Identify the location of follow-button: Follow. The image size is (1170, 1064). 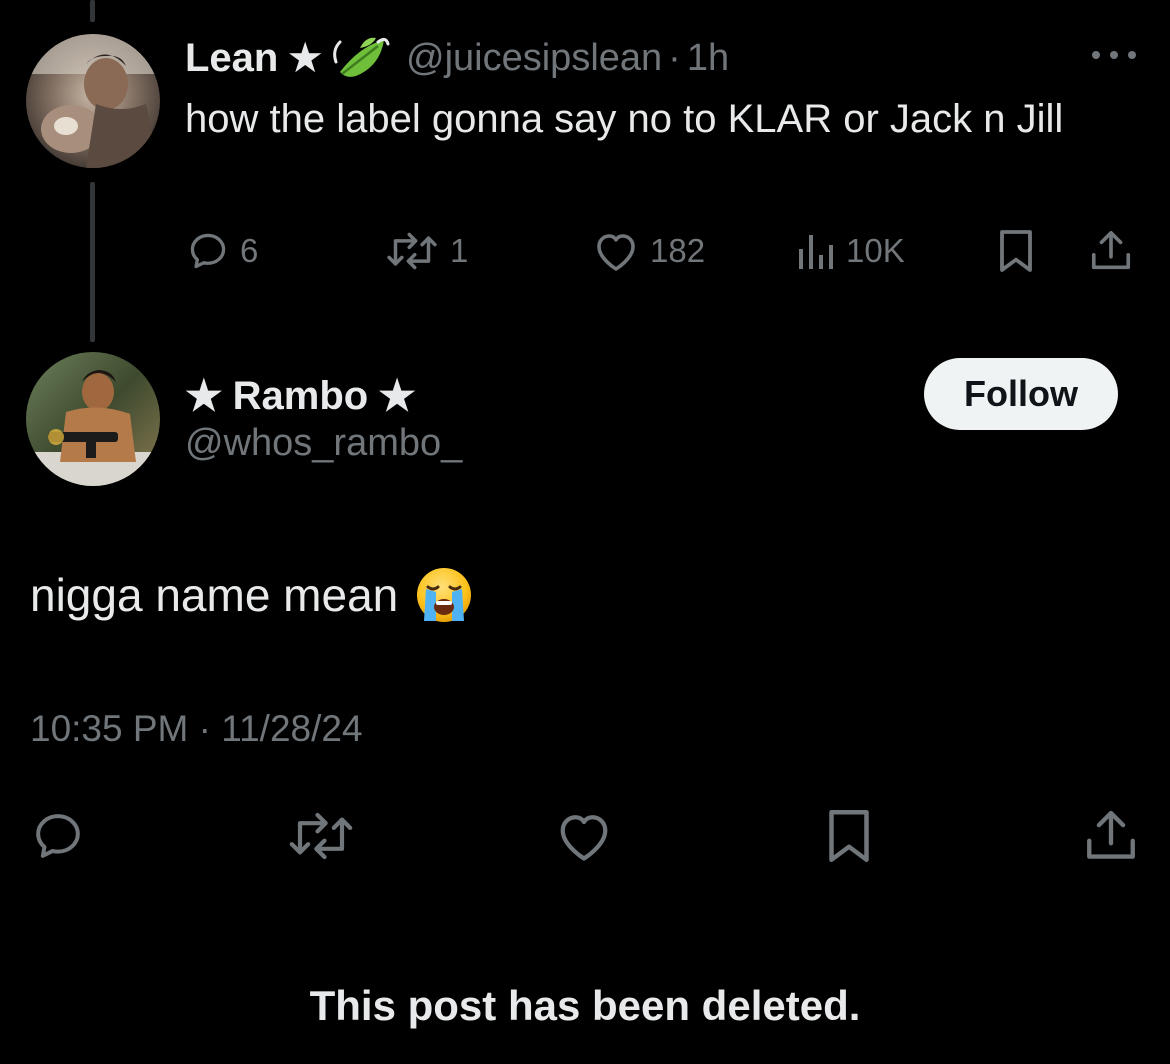
(1021, 394).